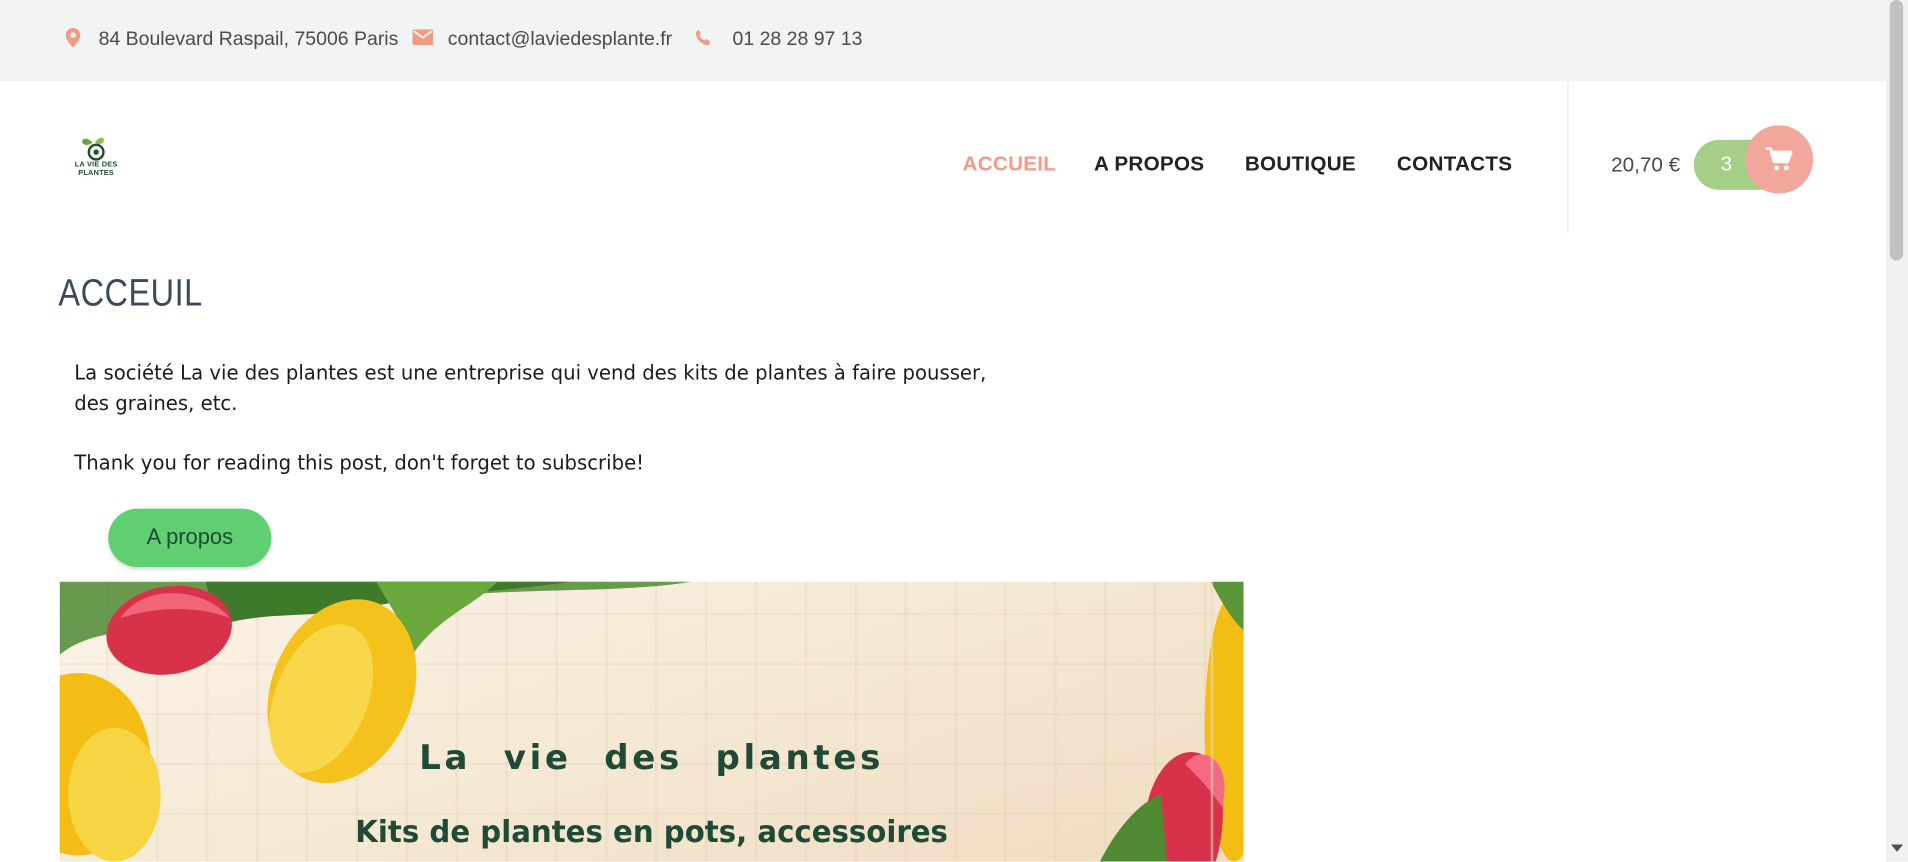  I want to click on phone-text: 01 28 28 97 13, so click(798, 40).